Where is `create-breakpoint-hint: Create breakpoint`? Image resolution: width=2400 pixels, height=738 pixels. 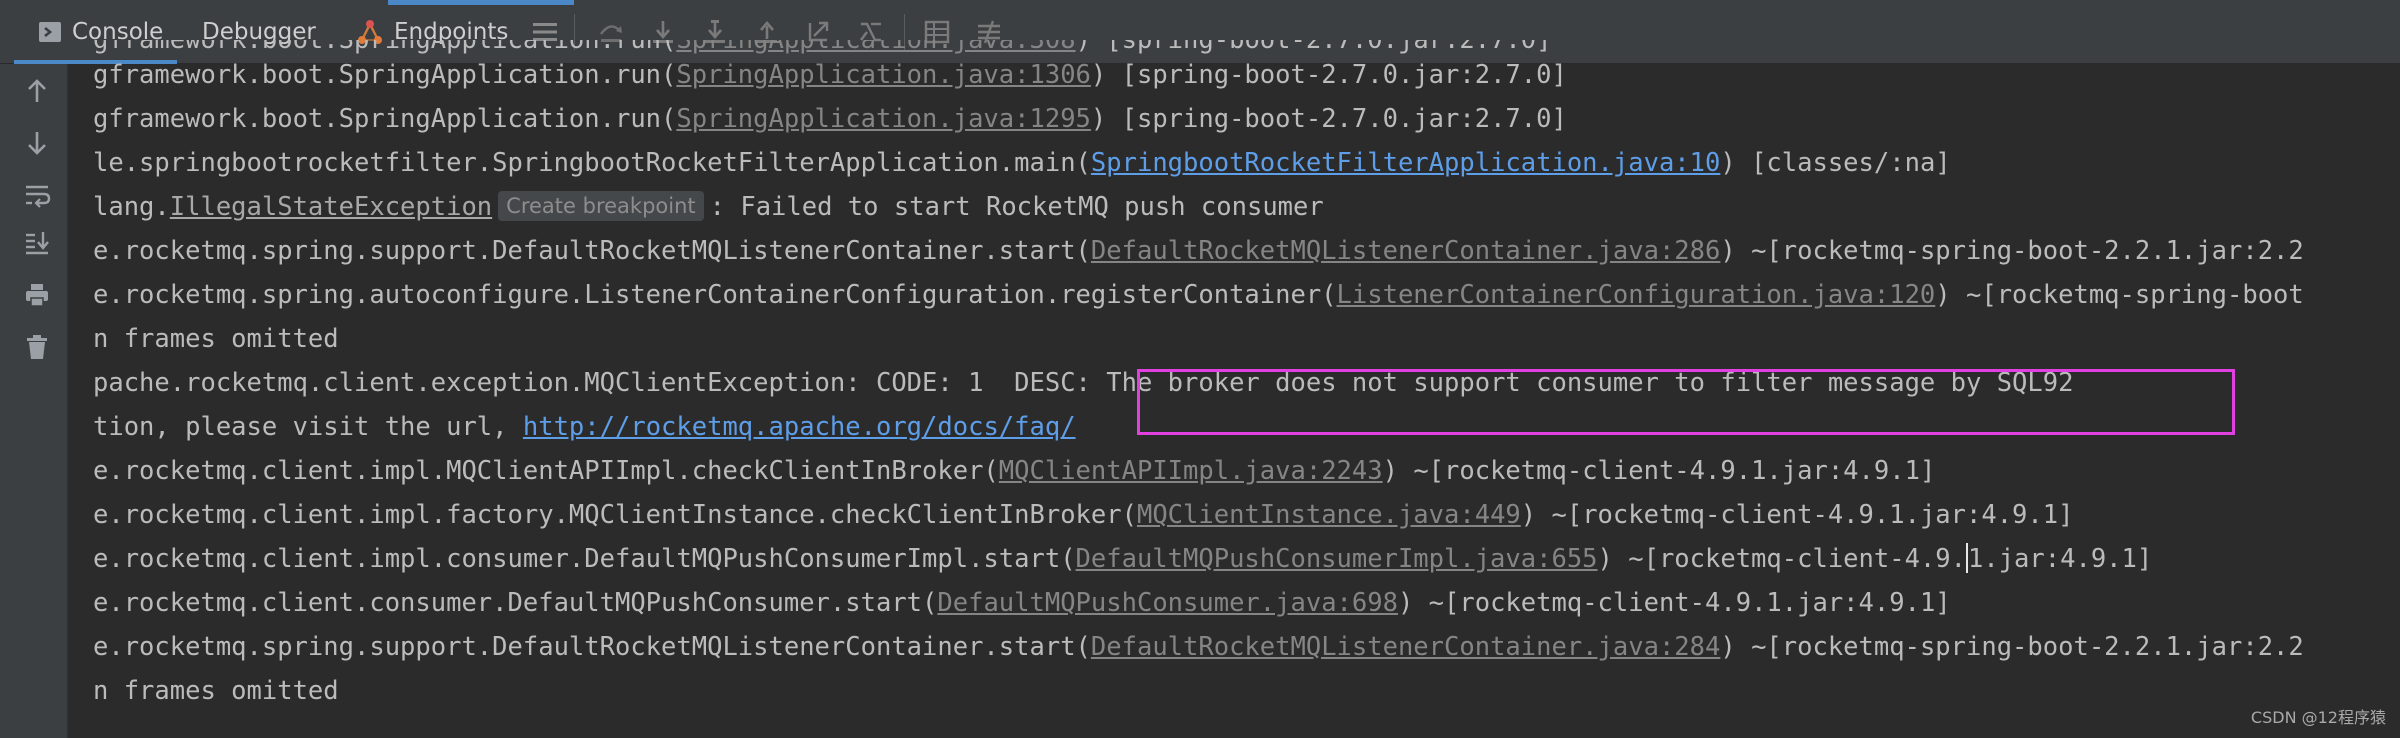
create-breakpoint-hint: Create breakpoint is located at coordinates (601, 206).